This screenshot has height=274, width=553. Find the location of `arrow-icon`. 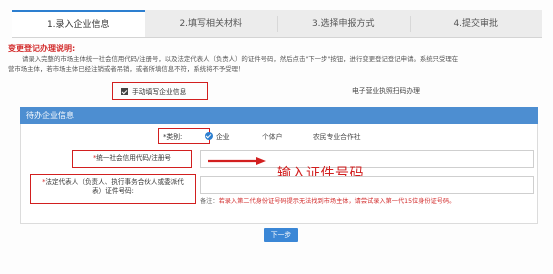

arrow-icon is located at coordinates (237, 161).